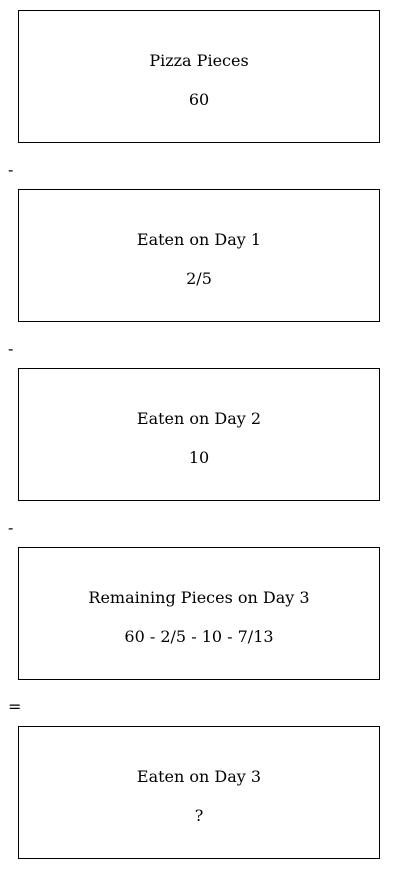 The image size is (400, 872). I want to click on box-value: 2/5, so click(199, 278).